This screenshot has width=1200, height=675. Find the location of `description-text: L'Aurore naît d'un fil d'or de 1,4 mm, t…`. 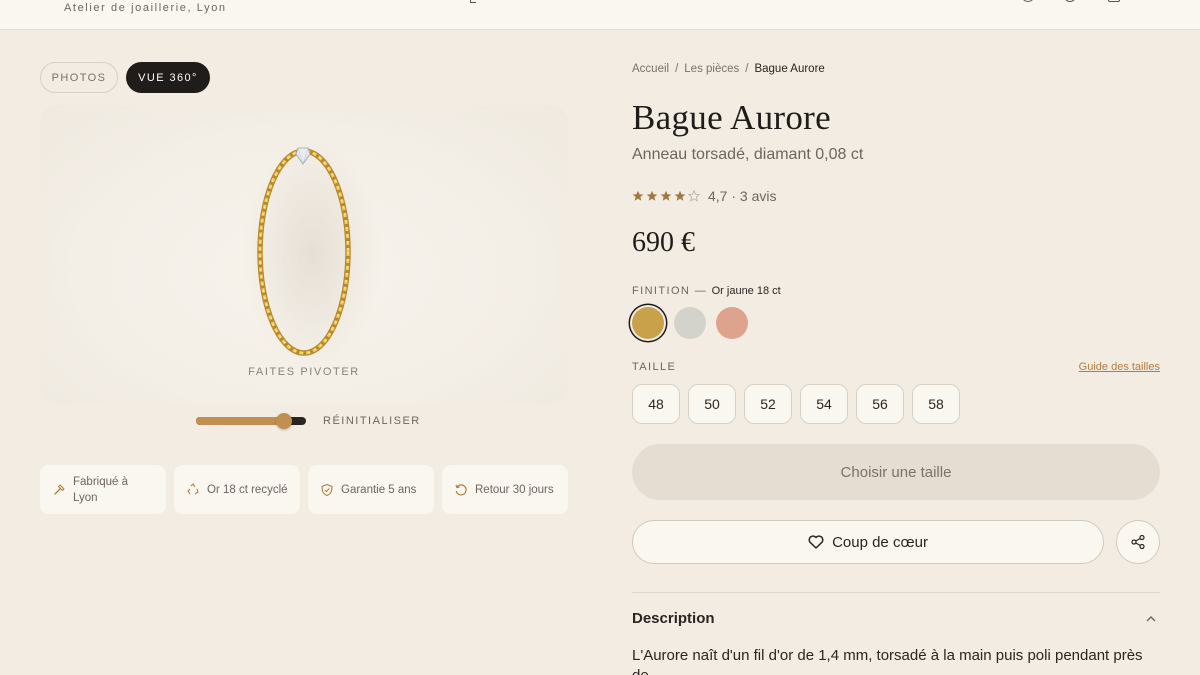

description-text: L'Aurore naît d'un fil d'or de 1,4 mm, t… is located at coordinates (887, 661).